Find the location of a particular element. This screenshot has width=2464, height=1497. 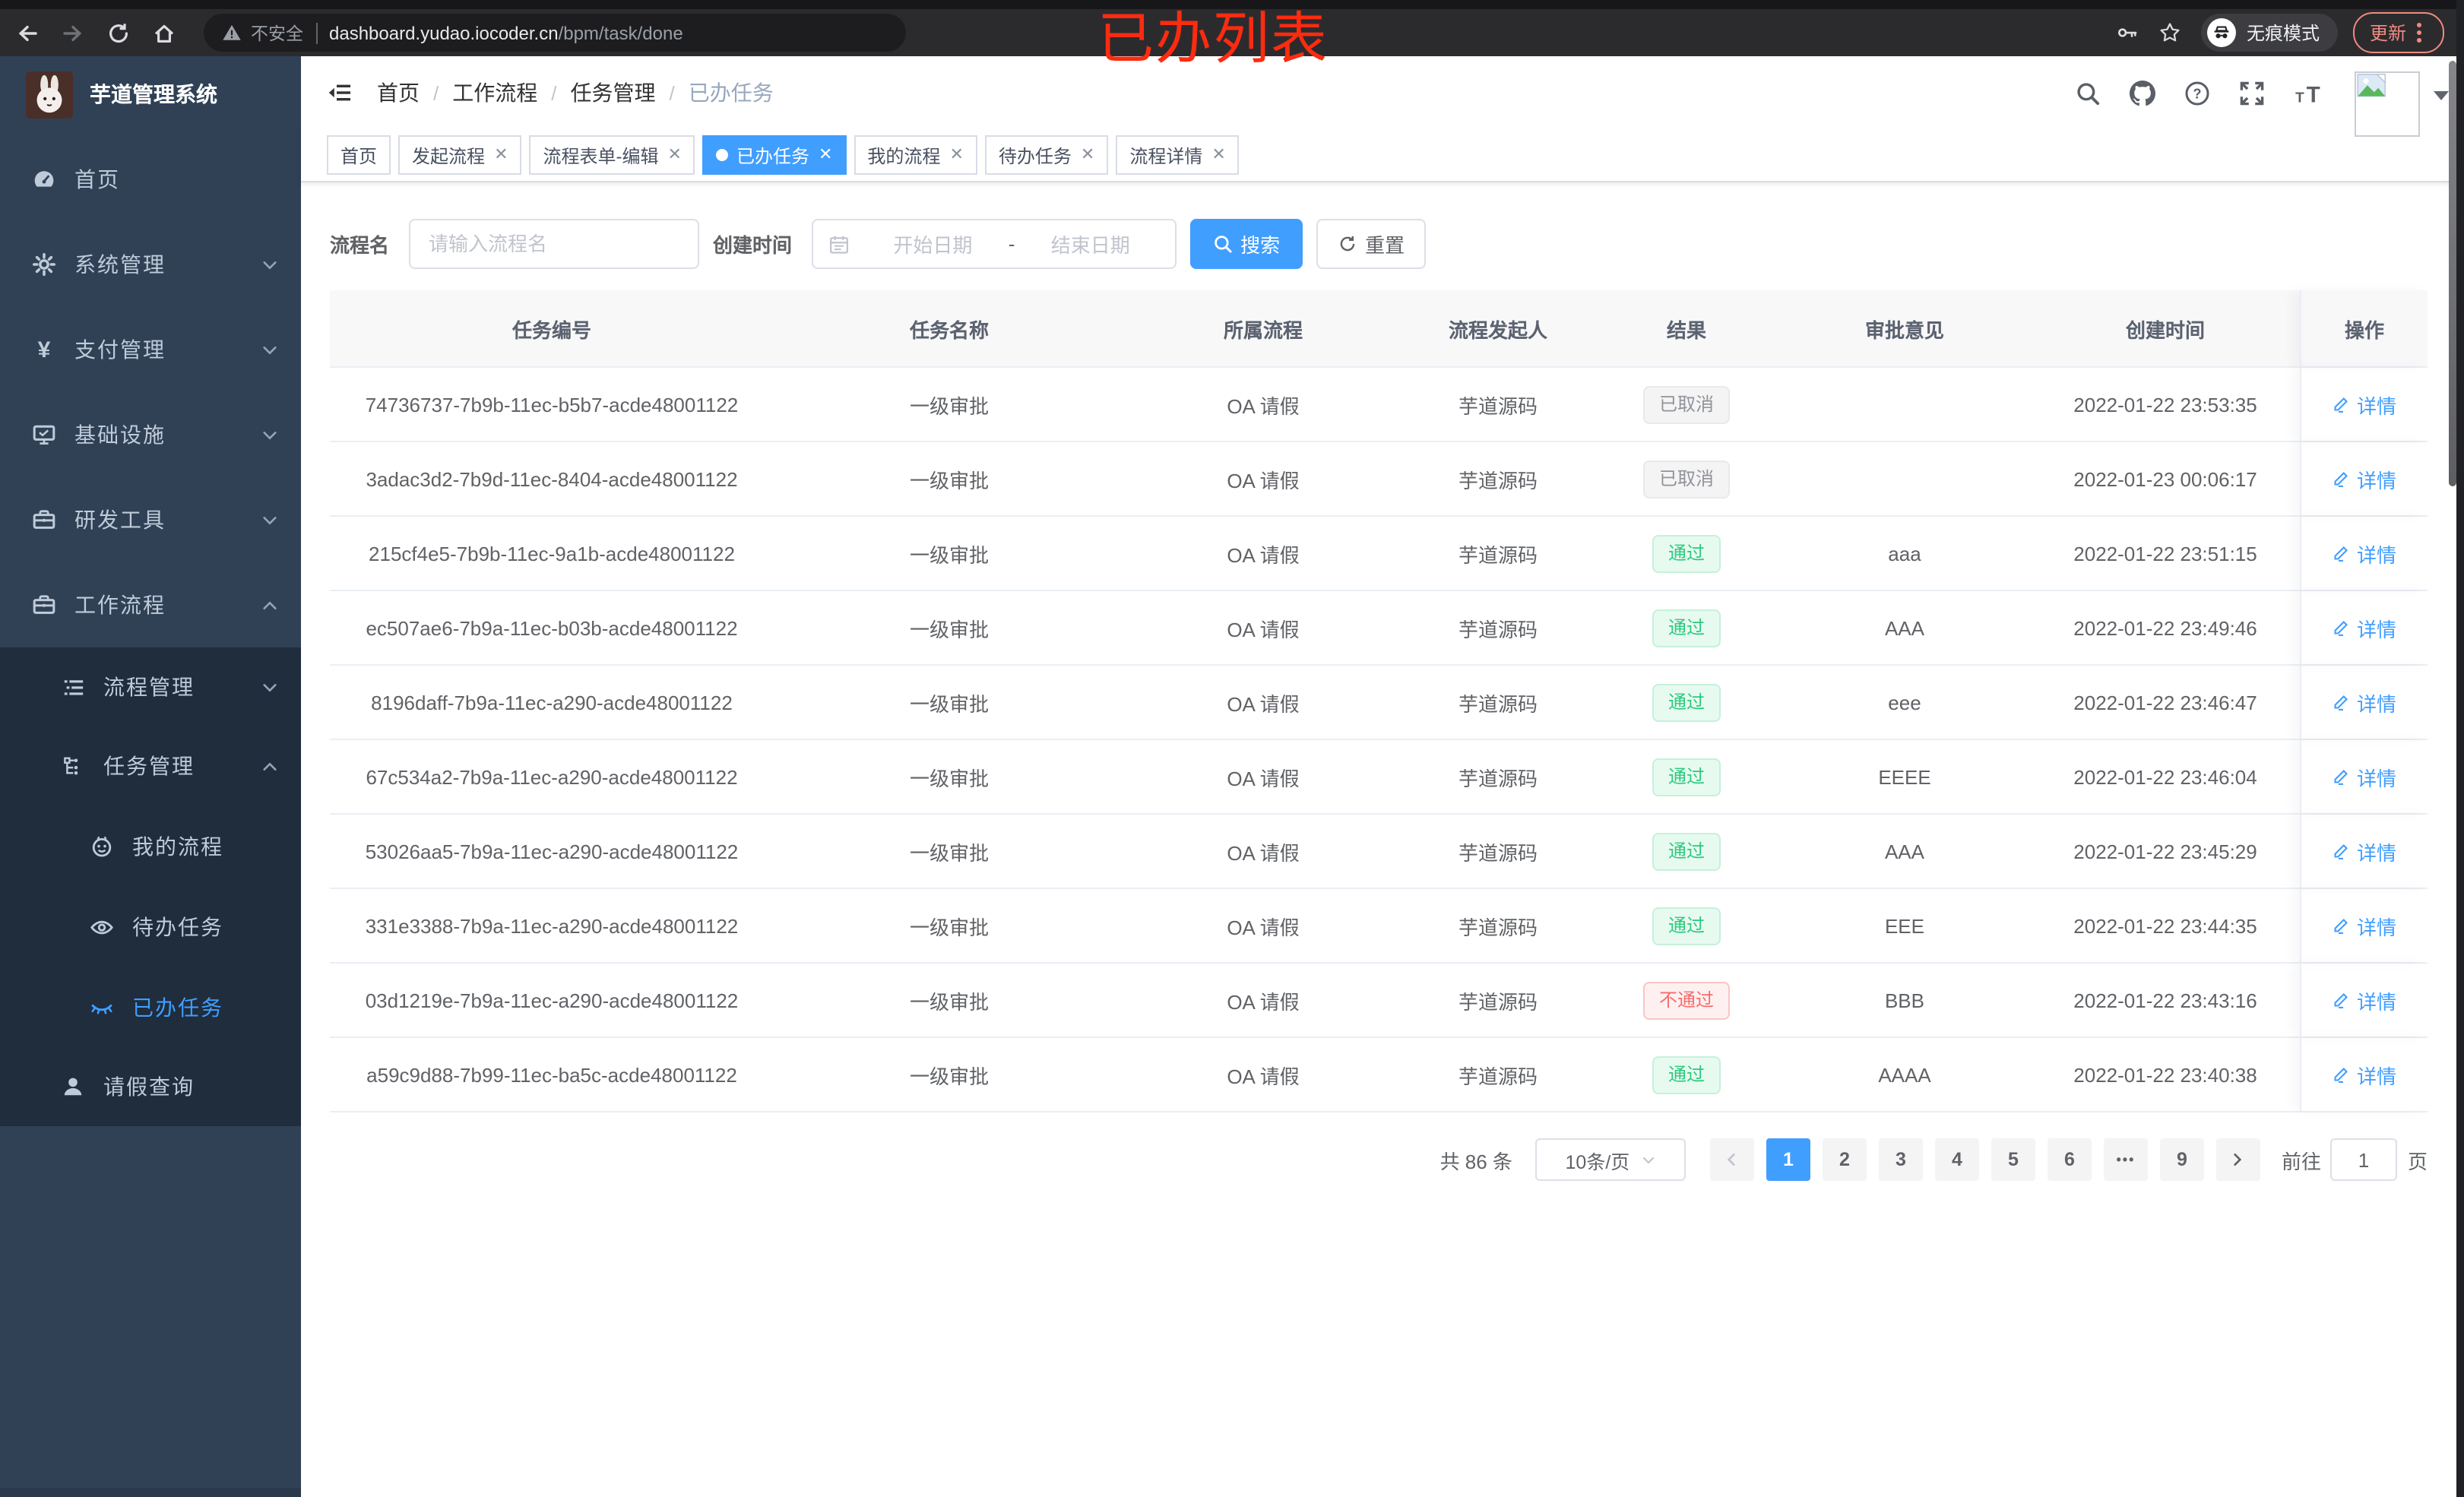

col-header-result: 结果 is located at coordinates (1686, 329).